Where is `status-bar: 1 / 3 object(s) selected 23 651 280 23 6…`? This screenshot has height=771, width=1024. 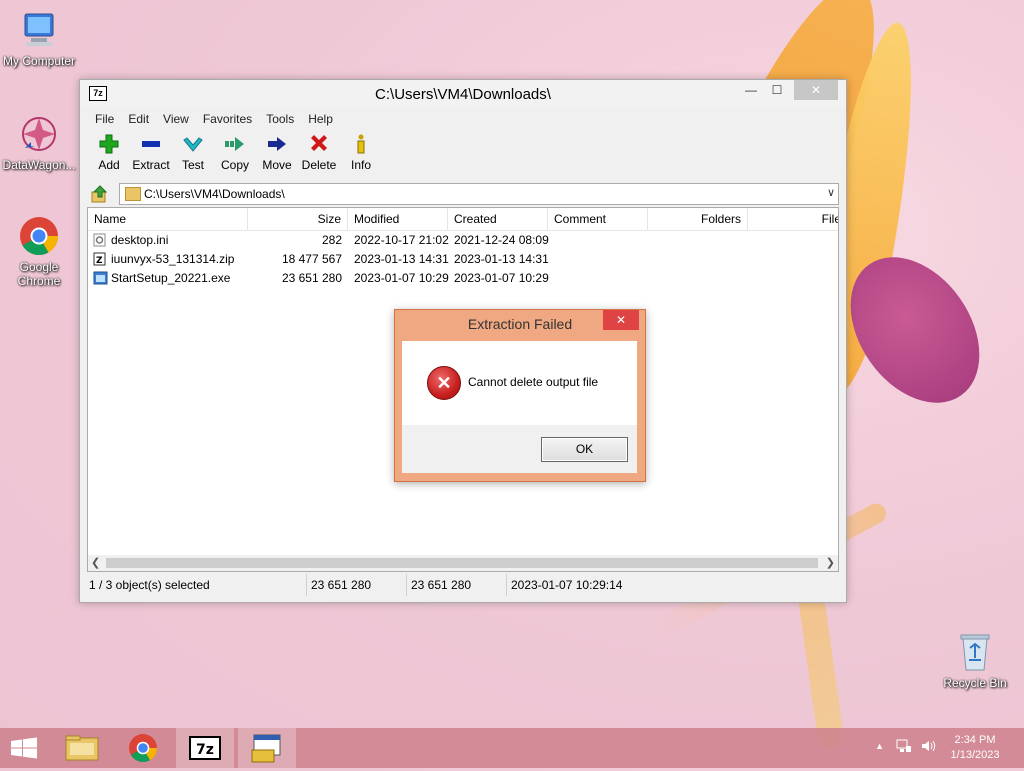
status-bar: 1 / 3 object(s) selected 23 651 280 23 6… is located at coordinates (463, 585).